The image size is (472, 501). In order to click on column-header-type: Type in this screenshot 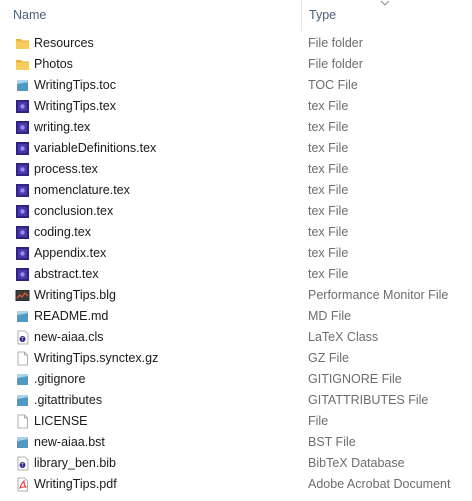, I will do `click(322, 15)`.